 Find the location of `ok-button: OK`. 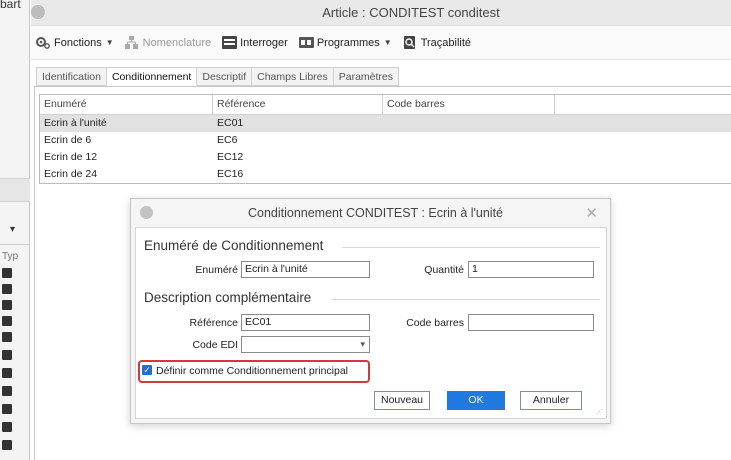

ok-button: OK is located at coordinates (476, 400).